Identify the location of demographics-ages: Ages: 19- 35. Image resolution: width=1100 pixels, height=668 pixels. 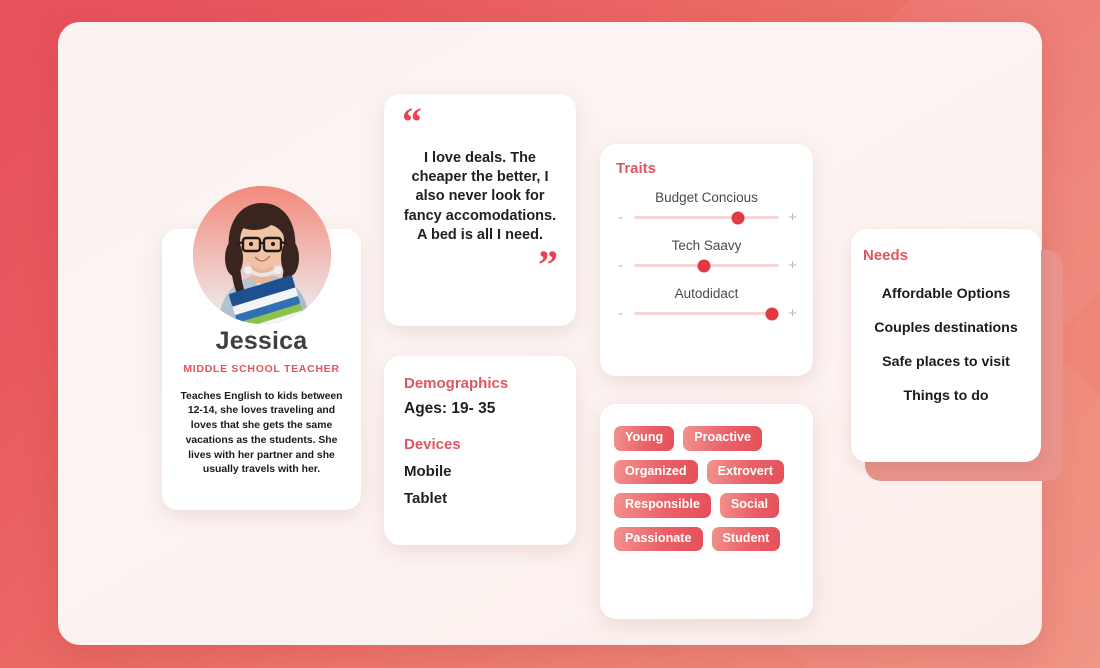
(450, 408).